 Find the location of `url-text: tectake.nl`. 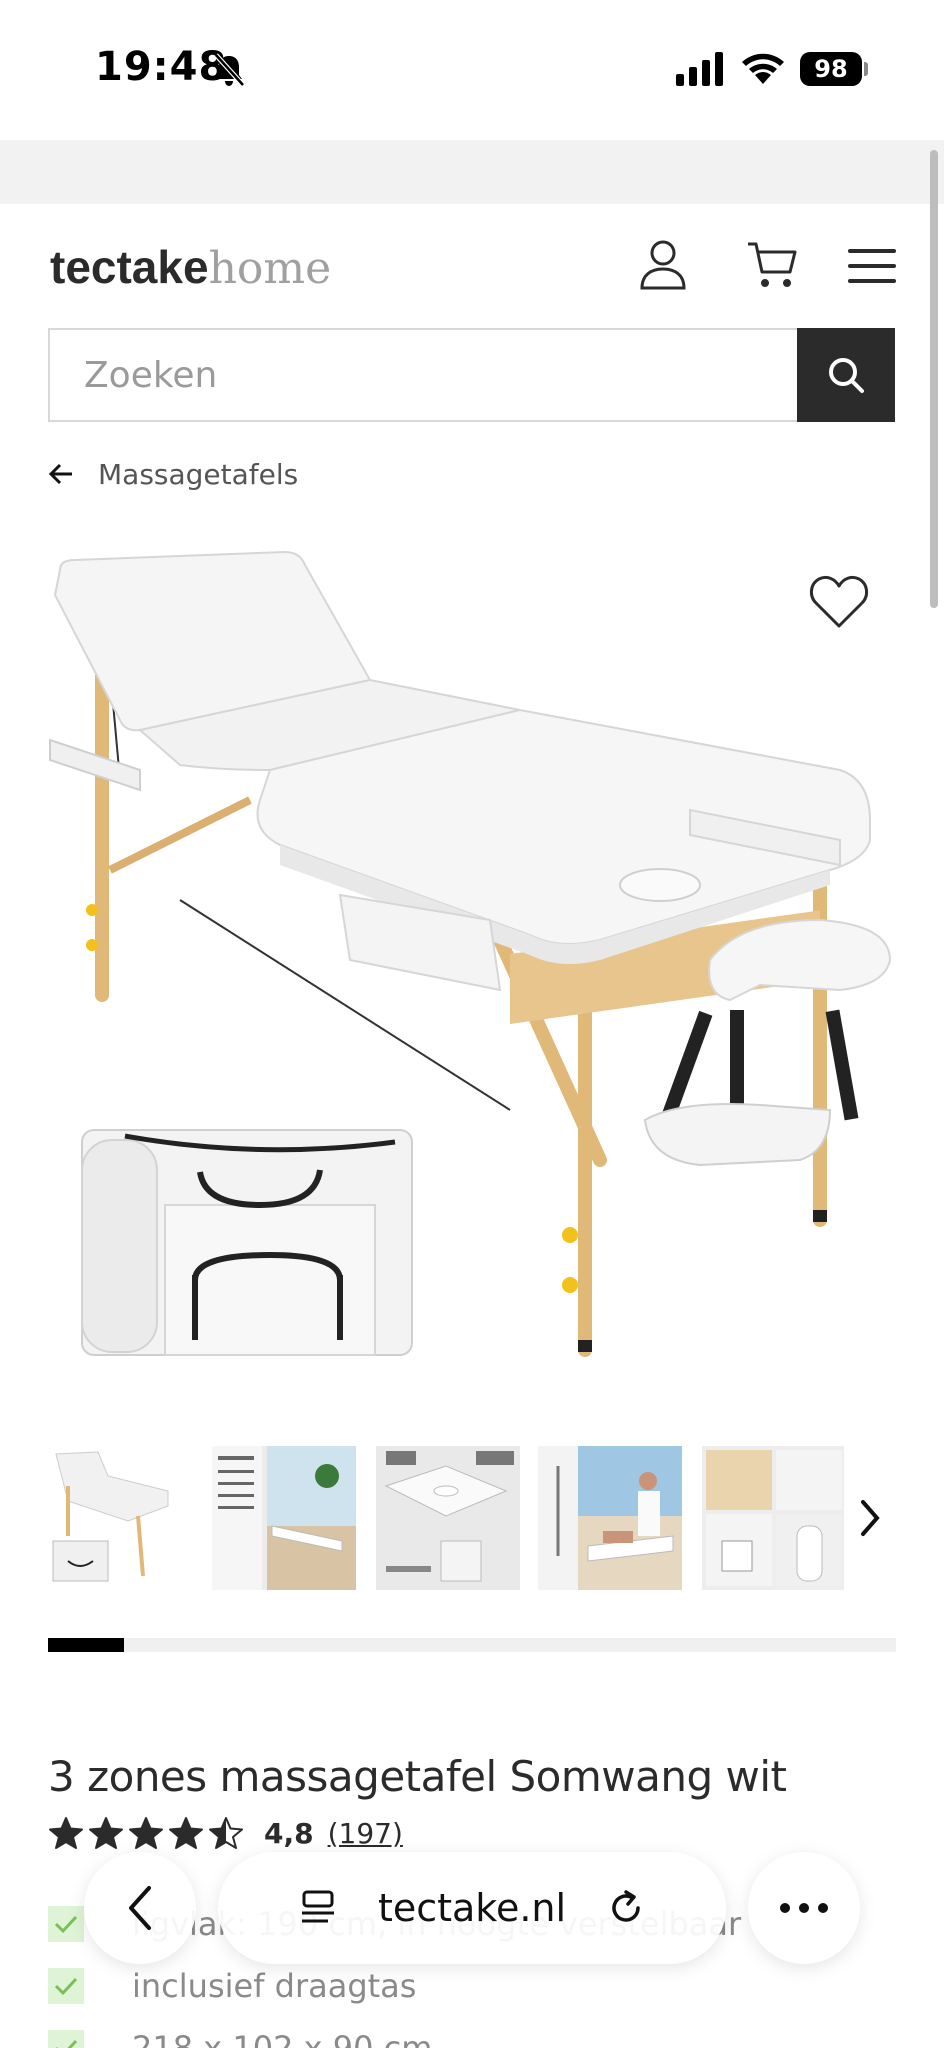

url-text: tectake.nl is located at coordinates (472, 1908).